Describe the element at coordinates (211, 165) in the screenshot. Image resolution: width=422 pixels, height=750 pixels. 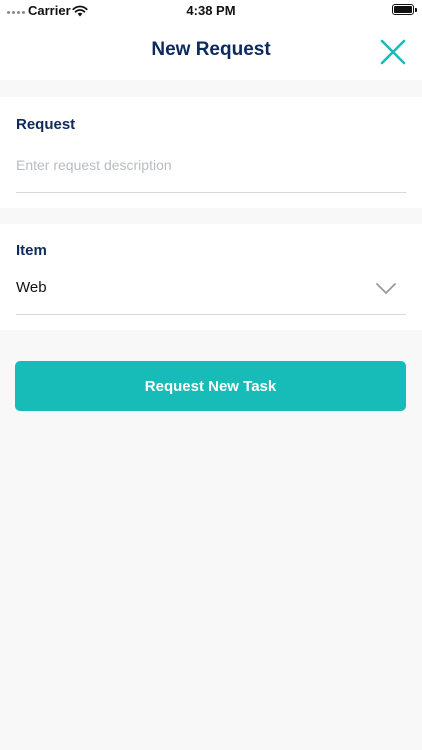
I see `request-description-input` at that location.